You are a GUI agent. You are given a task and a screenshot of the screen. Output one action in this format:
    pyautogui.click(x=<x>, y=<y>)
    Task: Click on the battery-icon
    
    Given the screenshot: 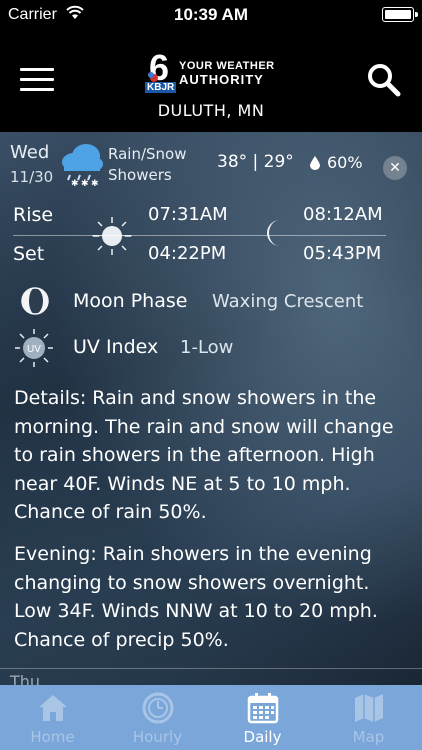 What is the action you would take?
    pyautogui.click(x=400, y=14)
    